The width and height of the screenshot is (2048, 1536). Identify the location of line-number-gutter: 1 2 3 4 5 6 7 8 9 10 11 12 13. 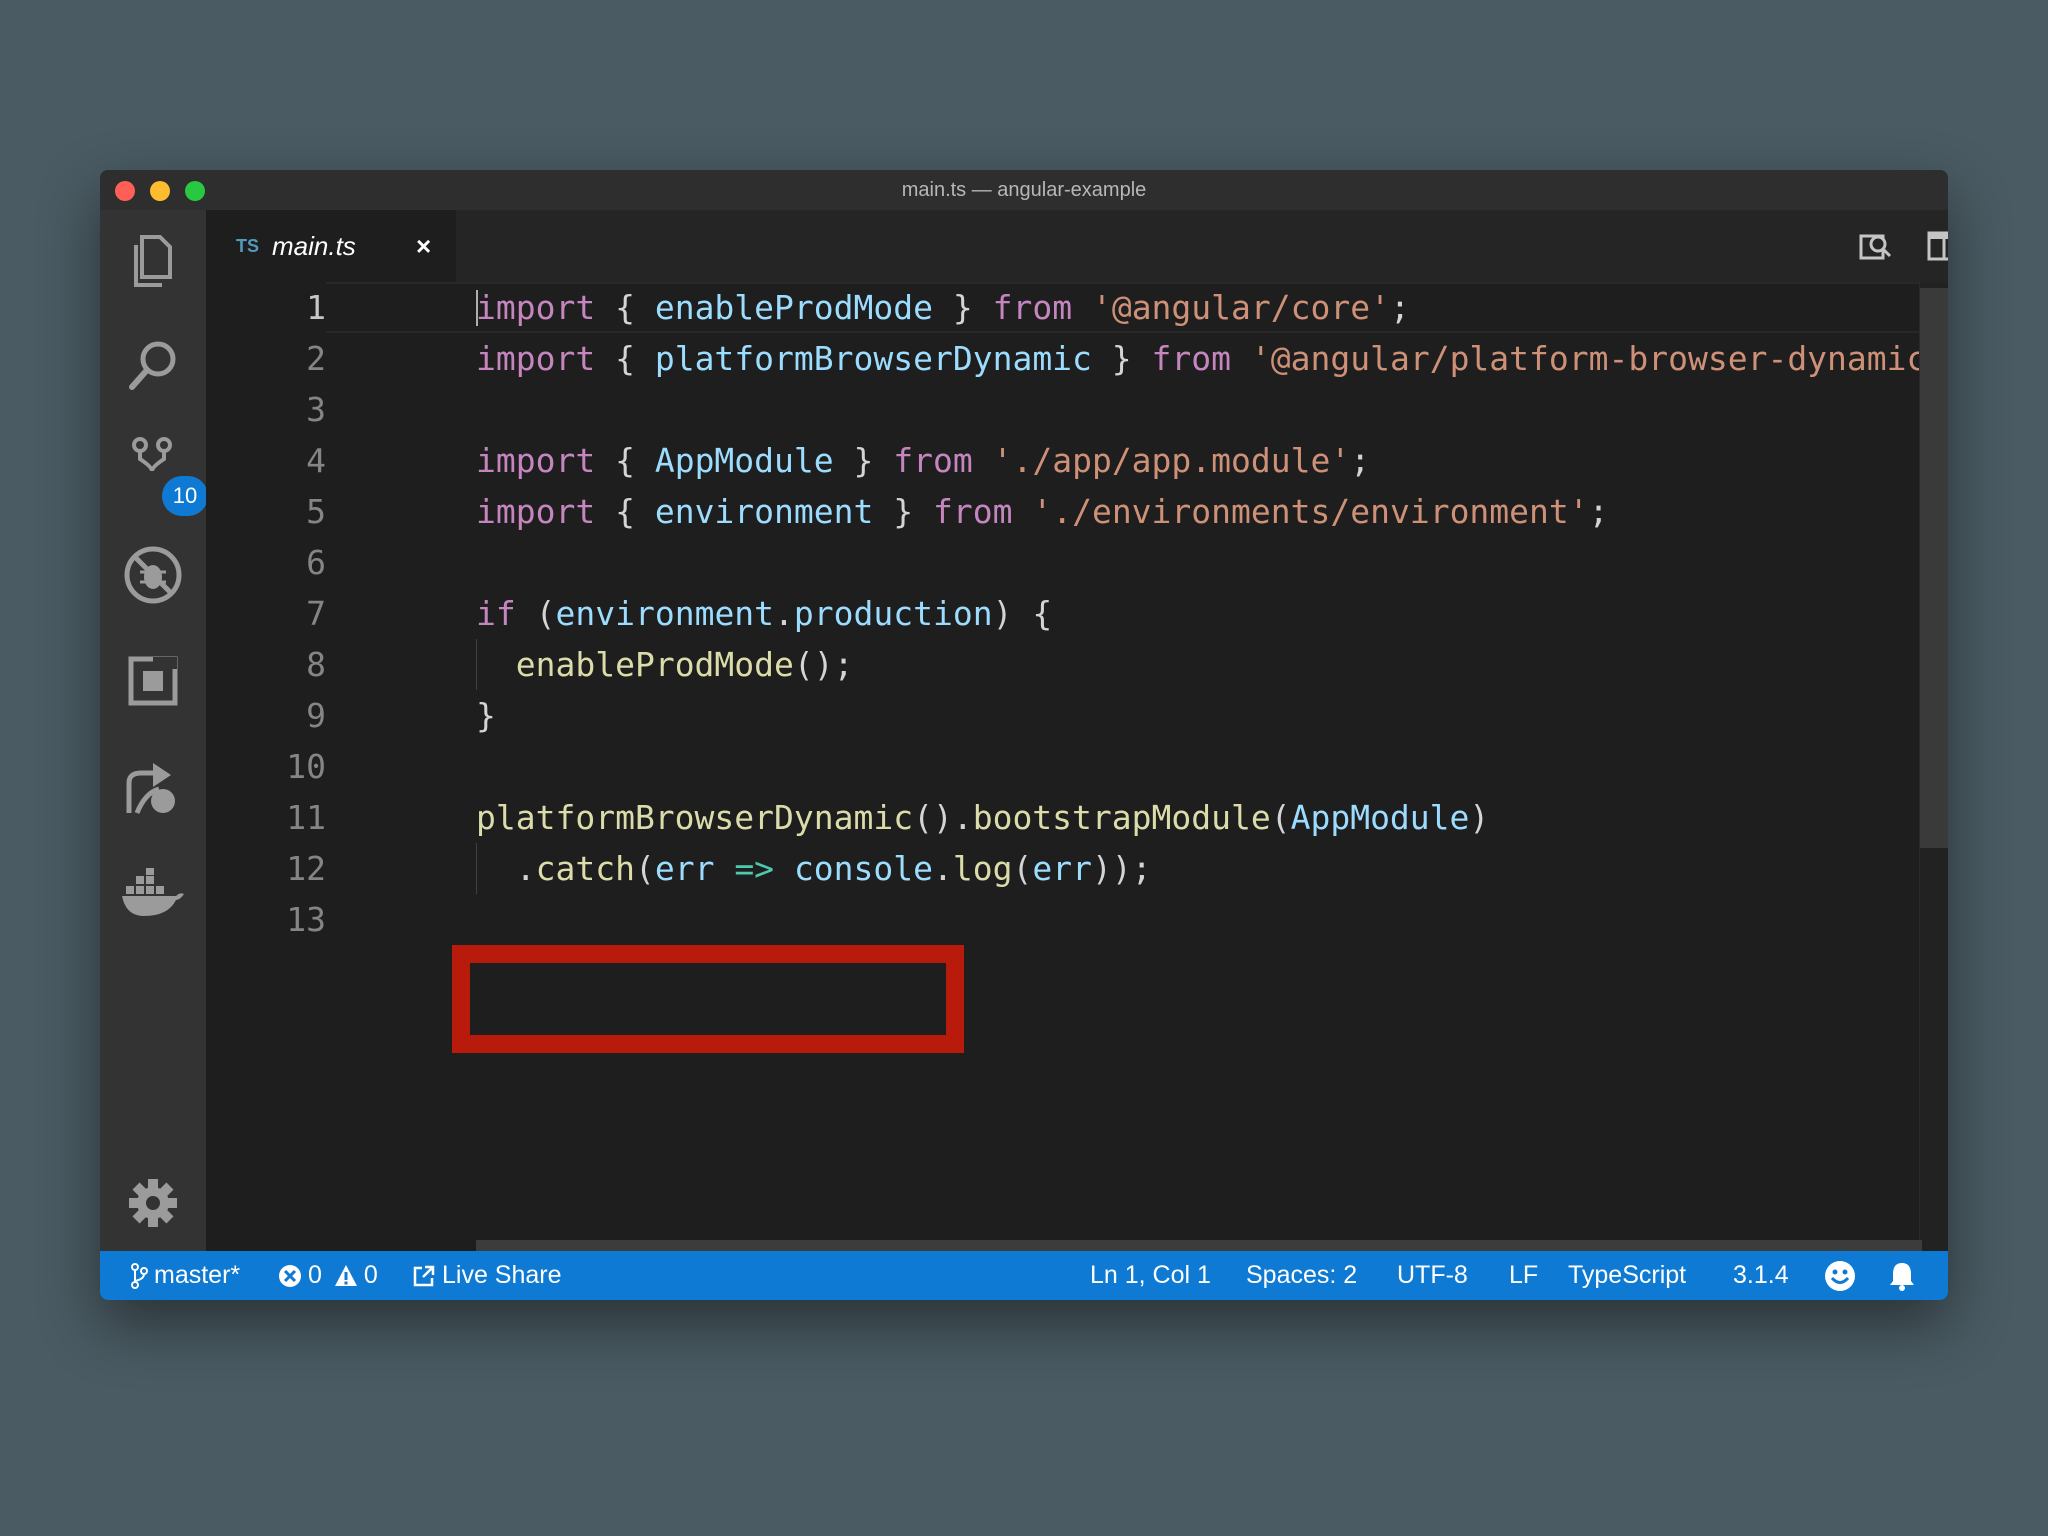
(266, 766).